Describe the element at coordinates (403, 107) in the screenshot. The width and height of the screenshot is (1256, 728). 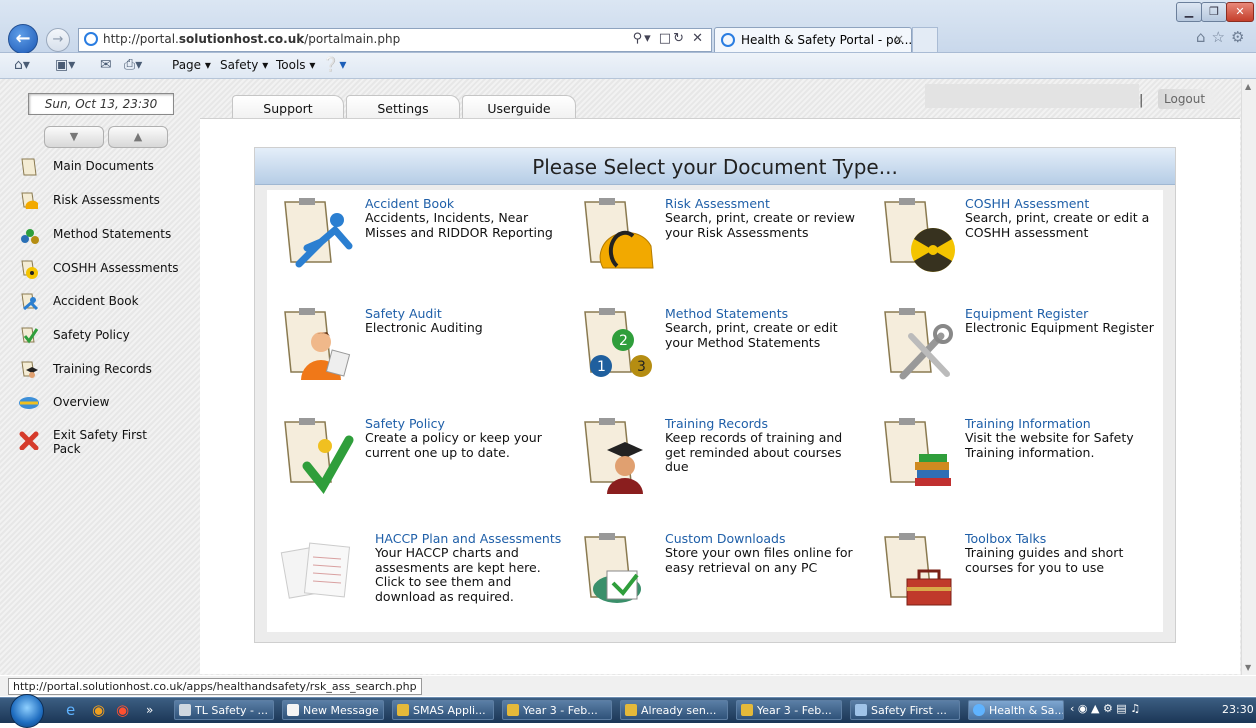
I see `tab-settings: Settings` at that location.